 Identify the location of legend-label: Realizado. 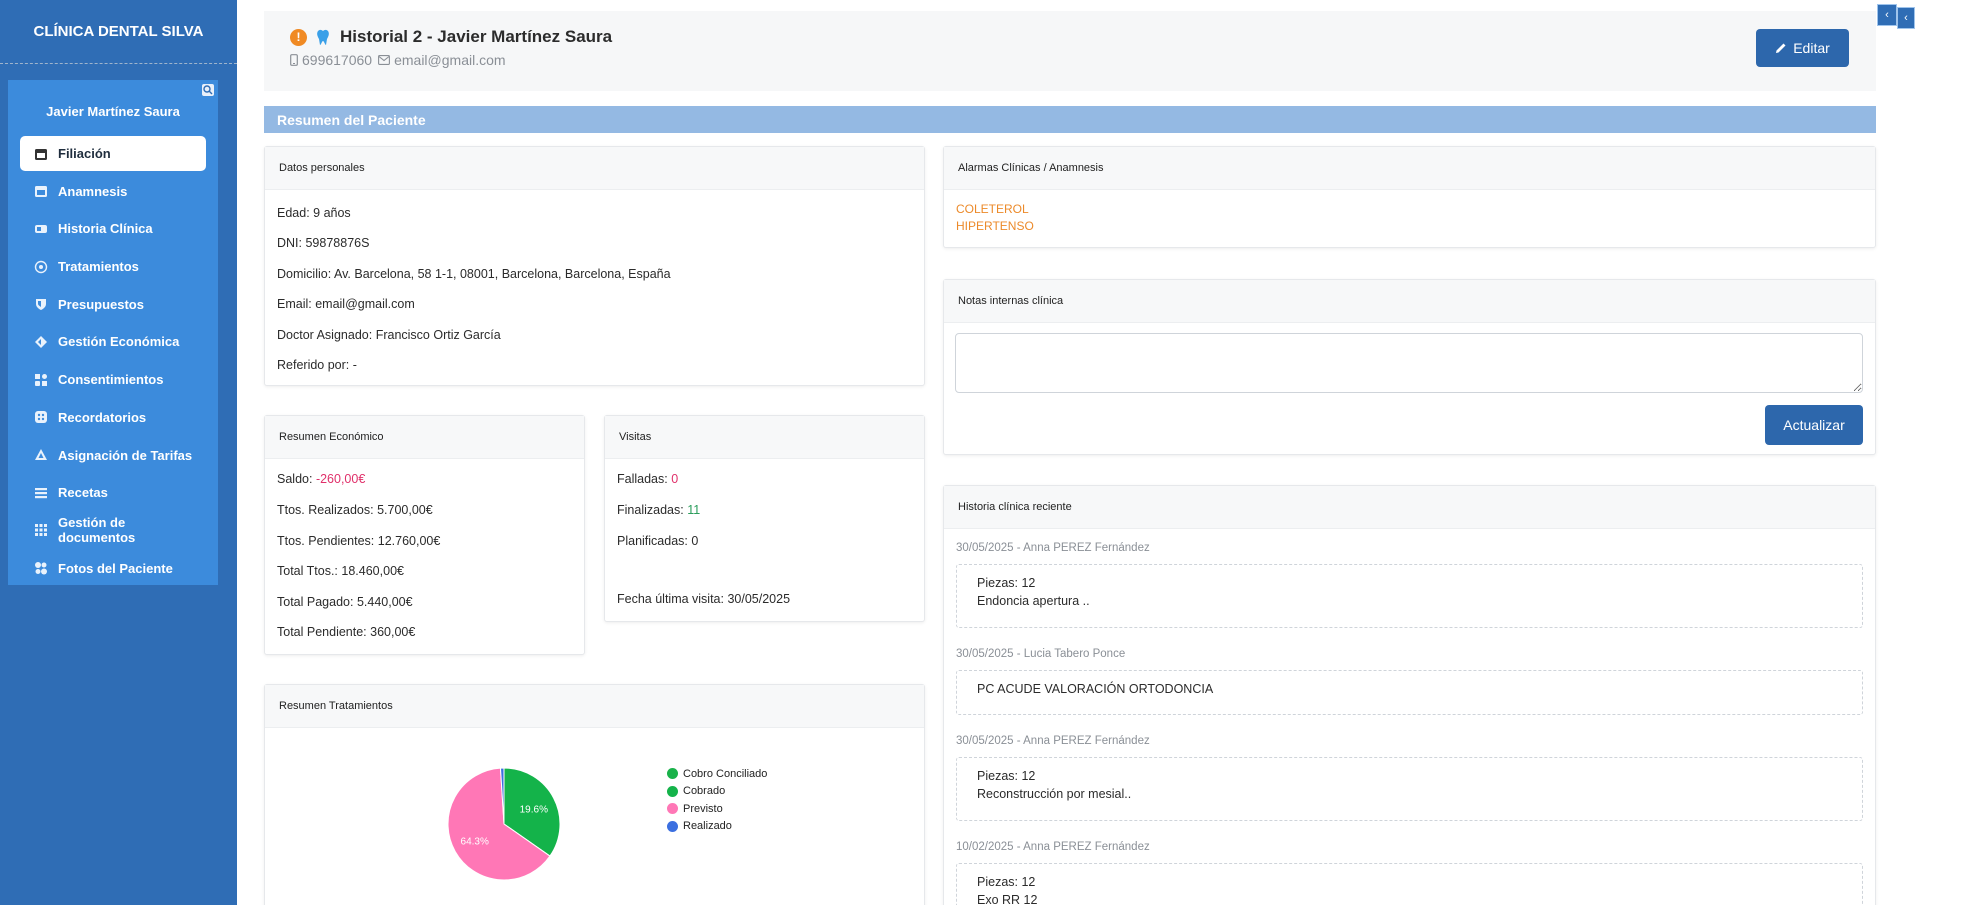
(707, 826).